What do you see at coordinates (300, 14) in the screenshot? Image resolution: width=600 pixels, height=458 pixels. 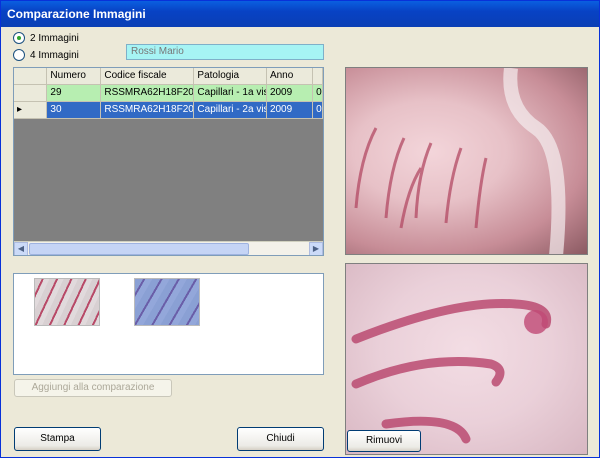 I see `window-title: Comparazione Immagini` at bounding box center [300, 14].